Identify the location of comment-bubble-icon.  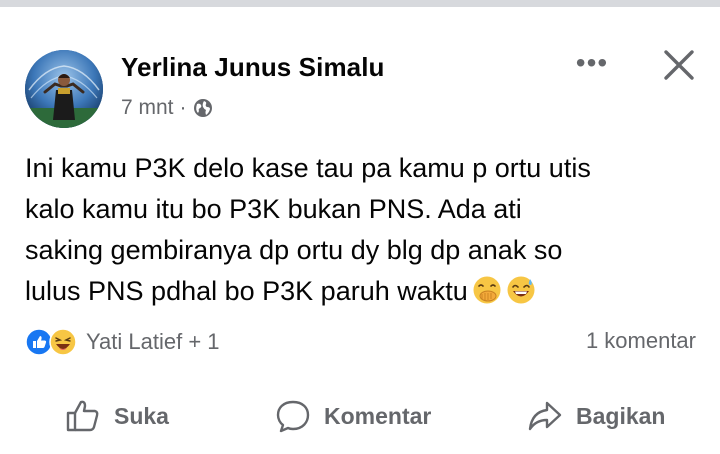
(293, 416).